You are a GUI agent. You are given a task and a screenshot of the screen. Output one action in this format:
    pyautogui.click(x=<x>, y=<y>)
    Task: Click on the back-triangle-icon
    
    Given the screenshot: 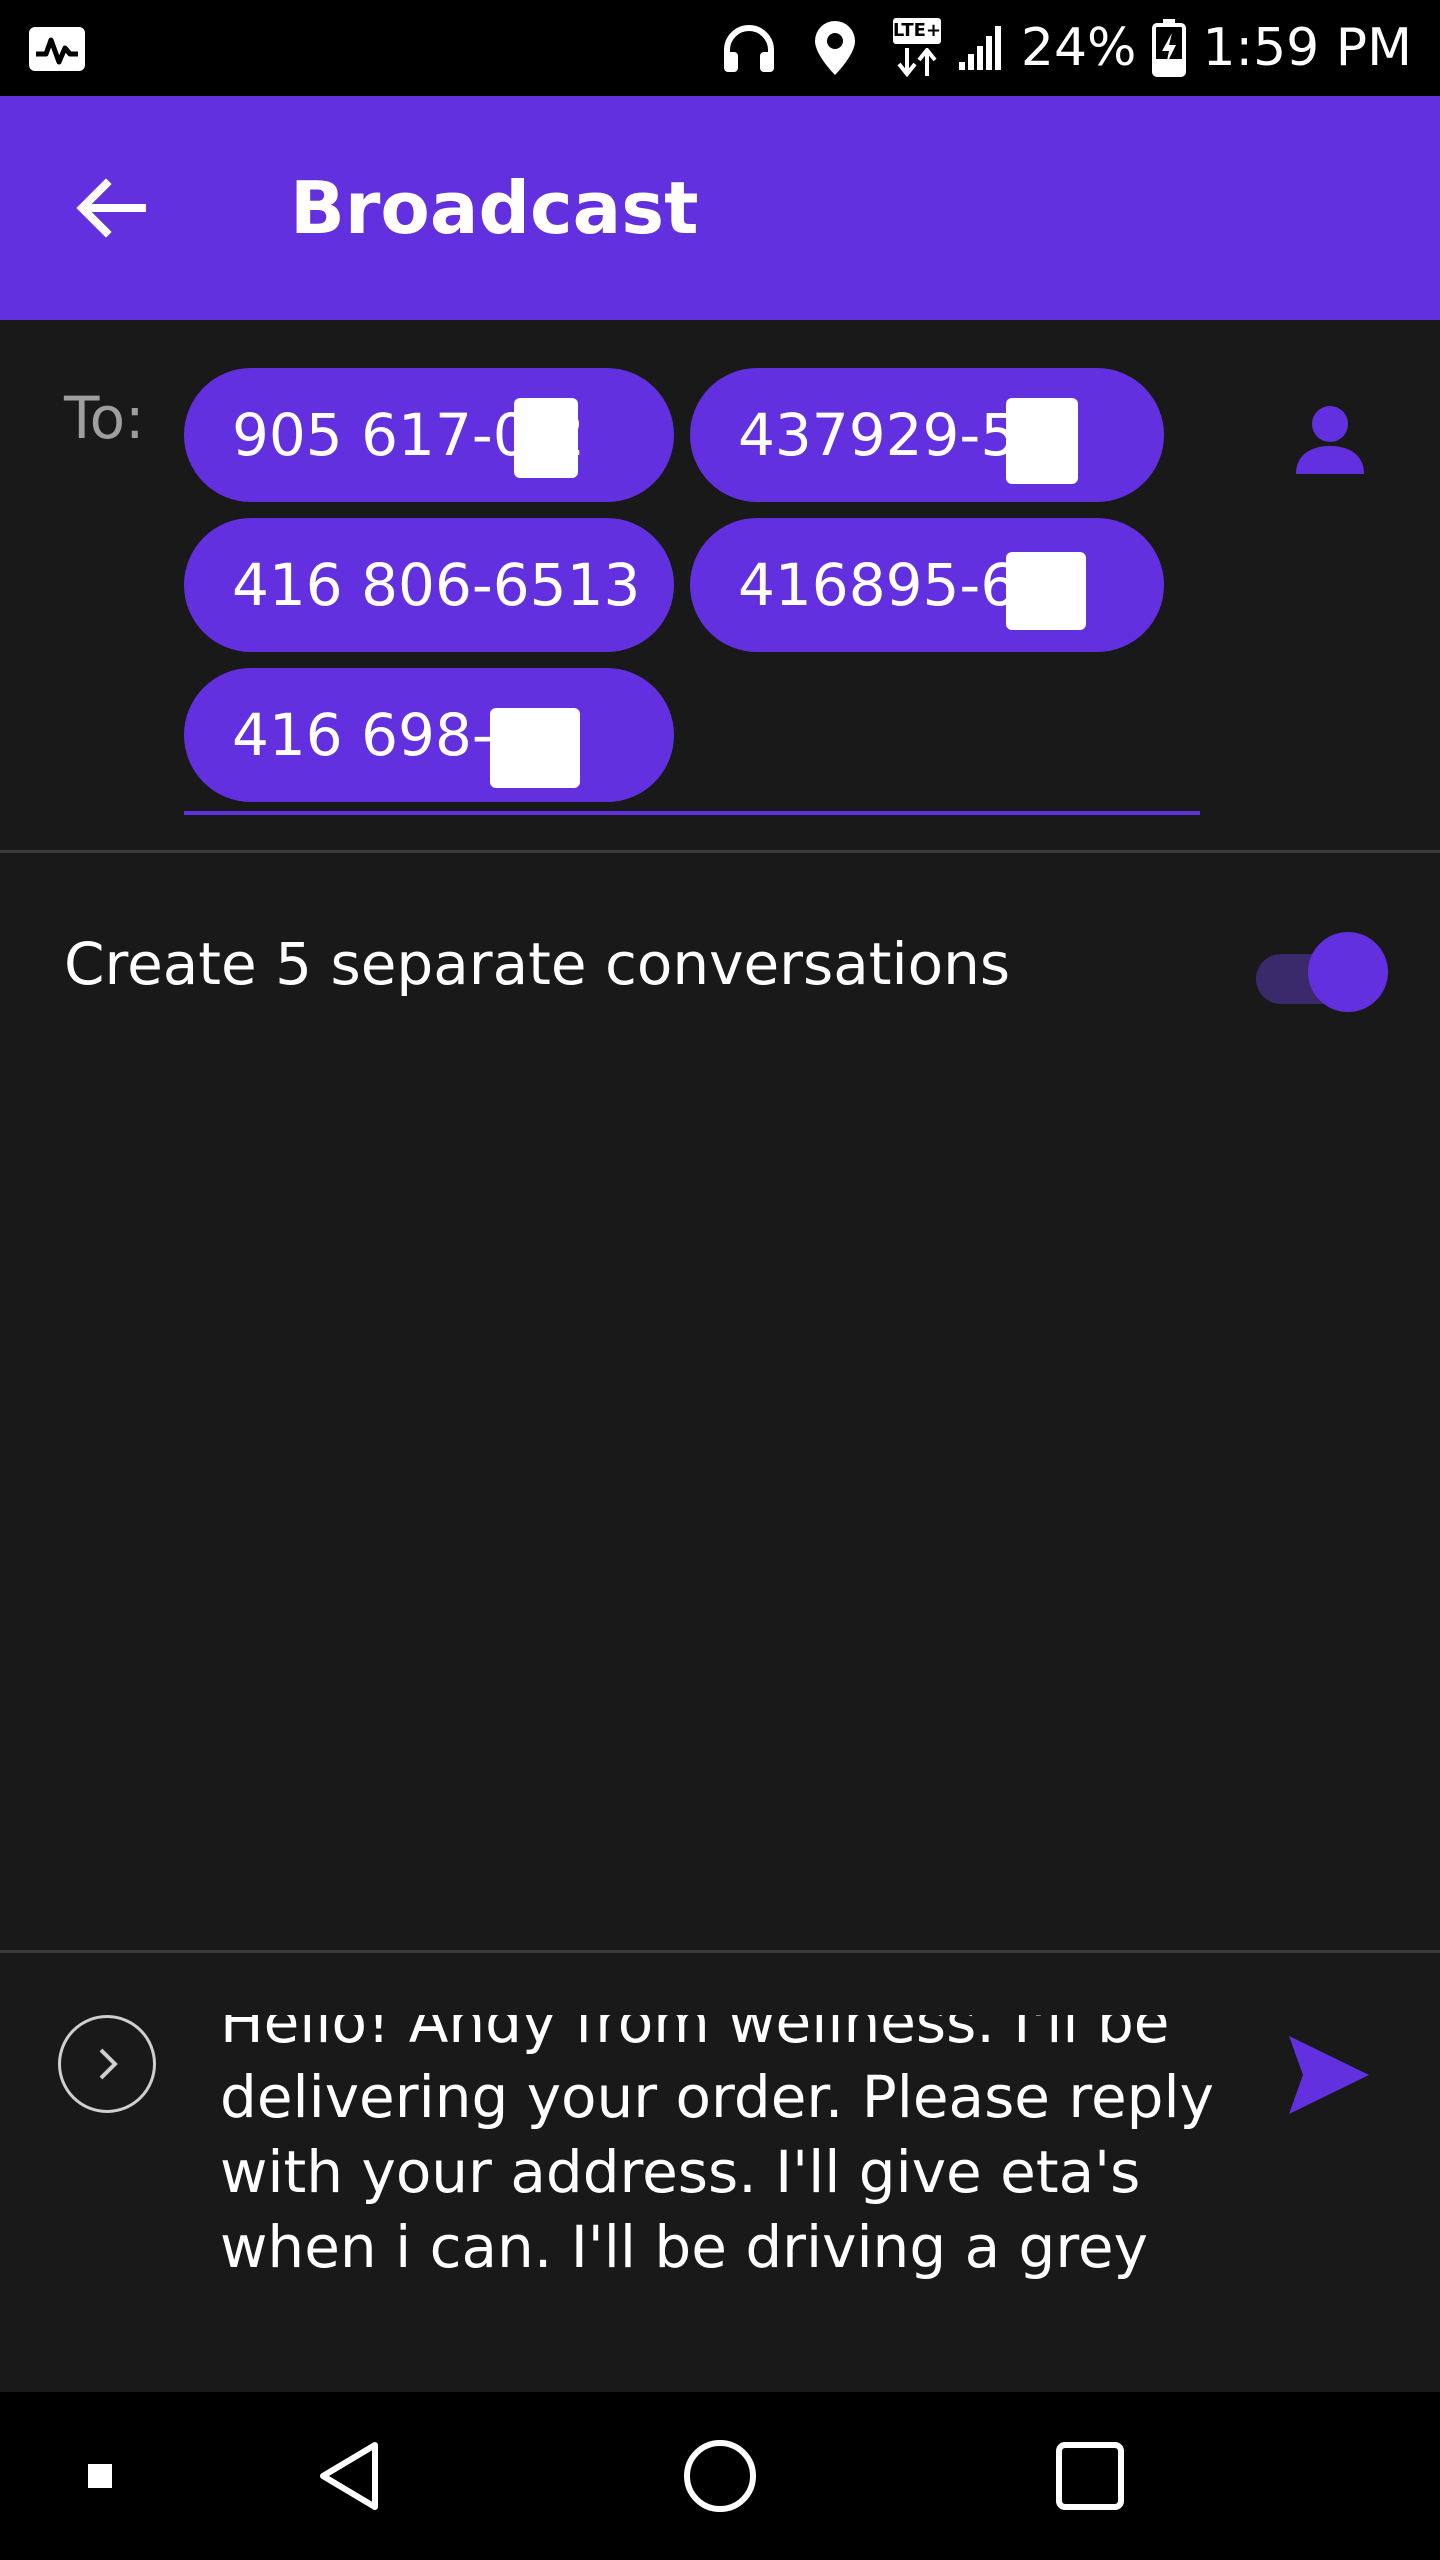 What is the action you would take?
    pyautogui.click(x=349, y=2476)
    